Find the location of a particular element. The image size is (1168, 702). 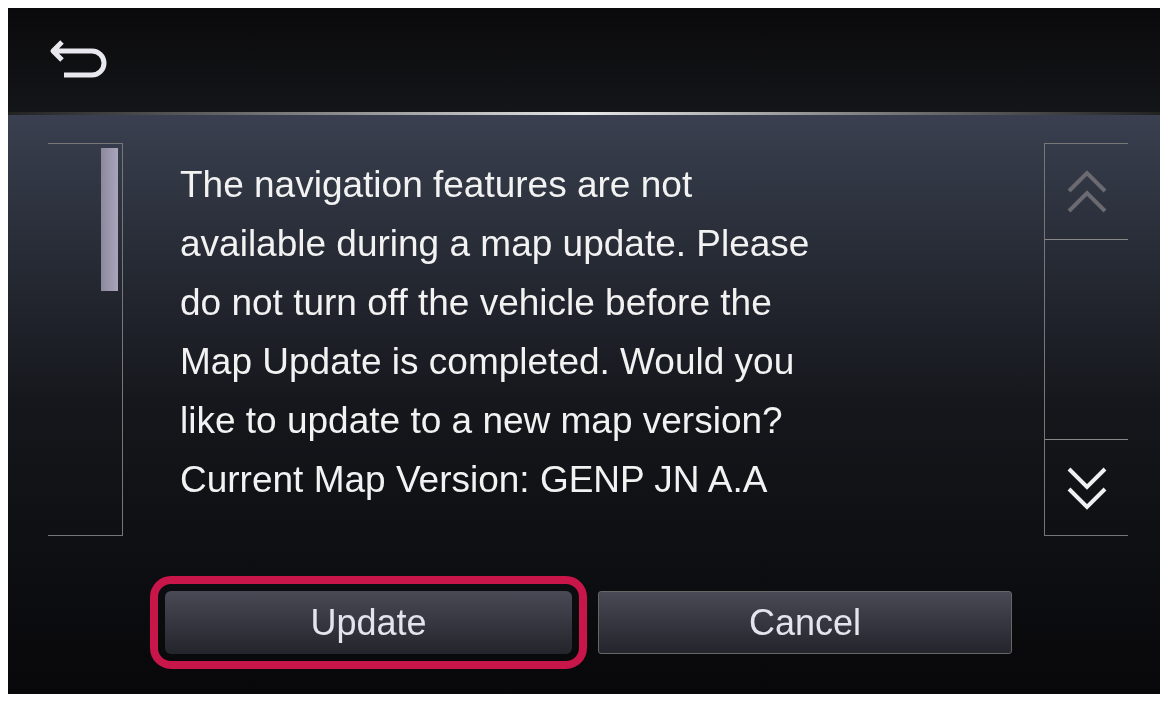

scrollbar-thumb is located at coordinates (109, 219).